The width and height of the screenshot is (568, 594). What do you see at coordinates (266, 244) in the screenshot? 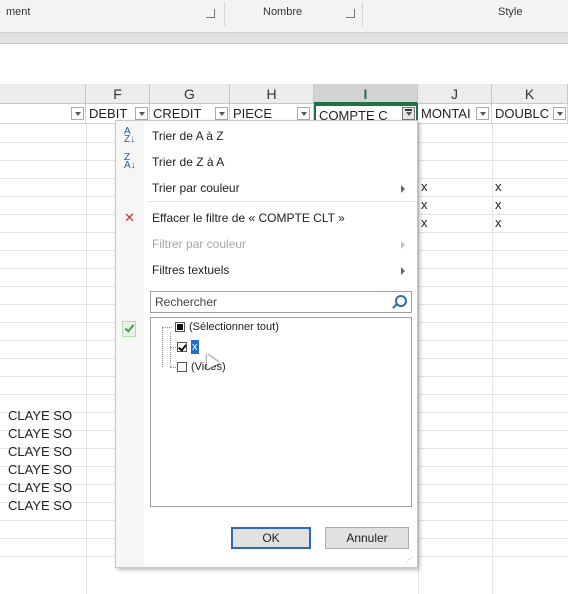
I see `menu-item-filter-by-color: Filtrer par couleur` at bounding box center [266, 244].